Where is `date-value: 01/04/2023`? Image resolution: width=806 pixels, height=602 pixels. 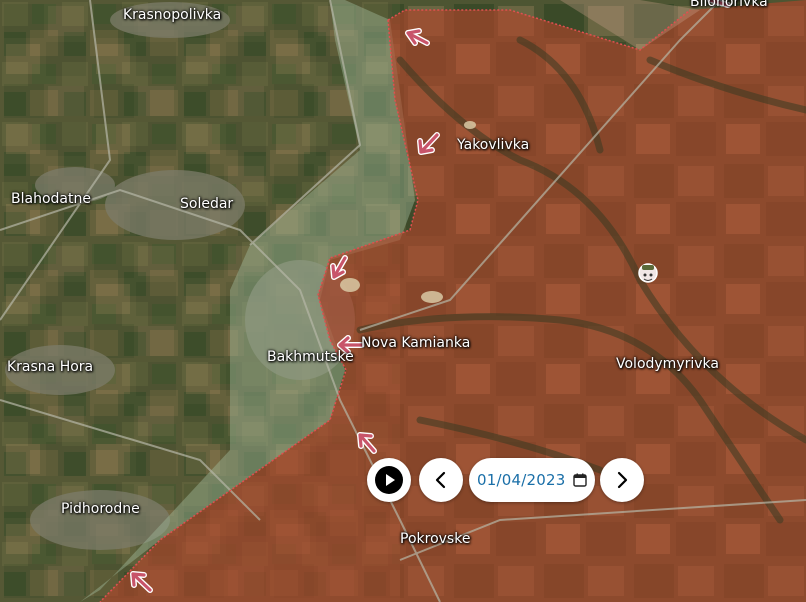 date-value: 01/04/2023 is located at coordinates (521, 480).